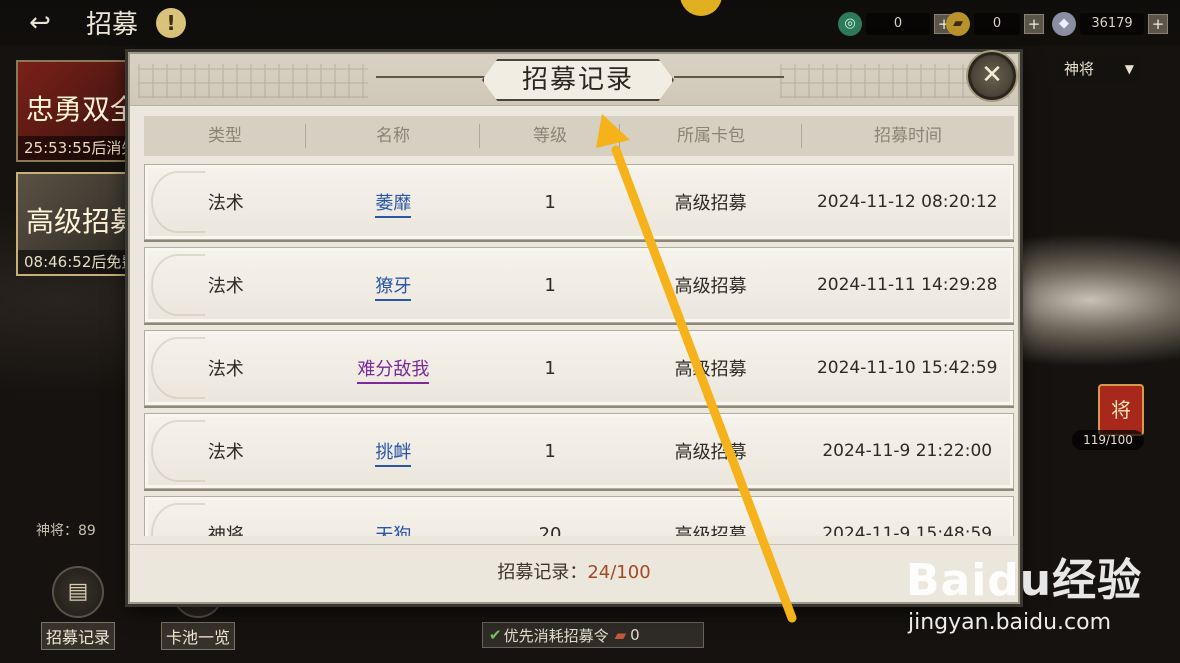  I want to click on column-header-pack: 所属卡包, so click(711, 136).